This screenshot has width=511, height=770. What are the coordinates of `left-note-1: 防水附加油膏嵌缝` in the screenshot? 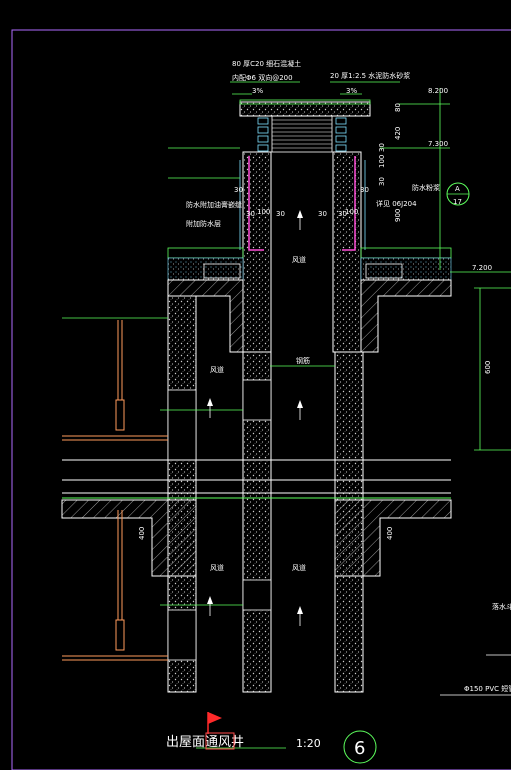 It's located at (214, 204).